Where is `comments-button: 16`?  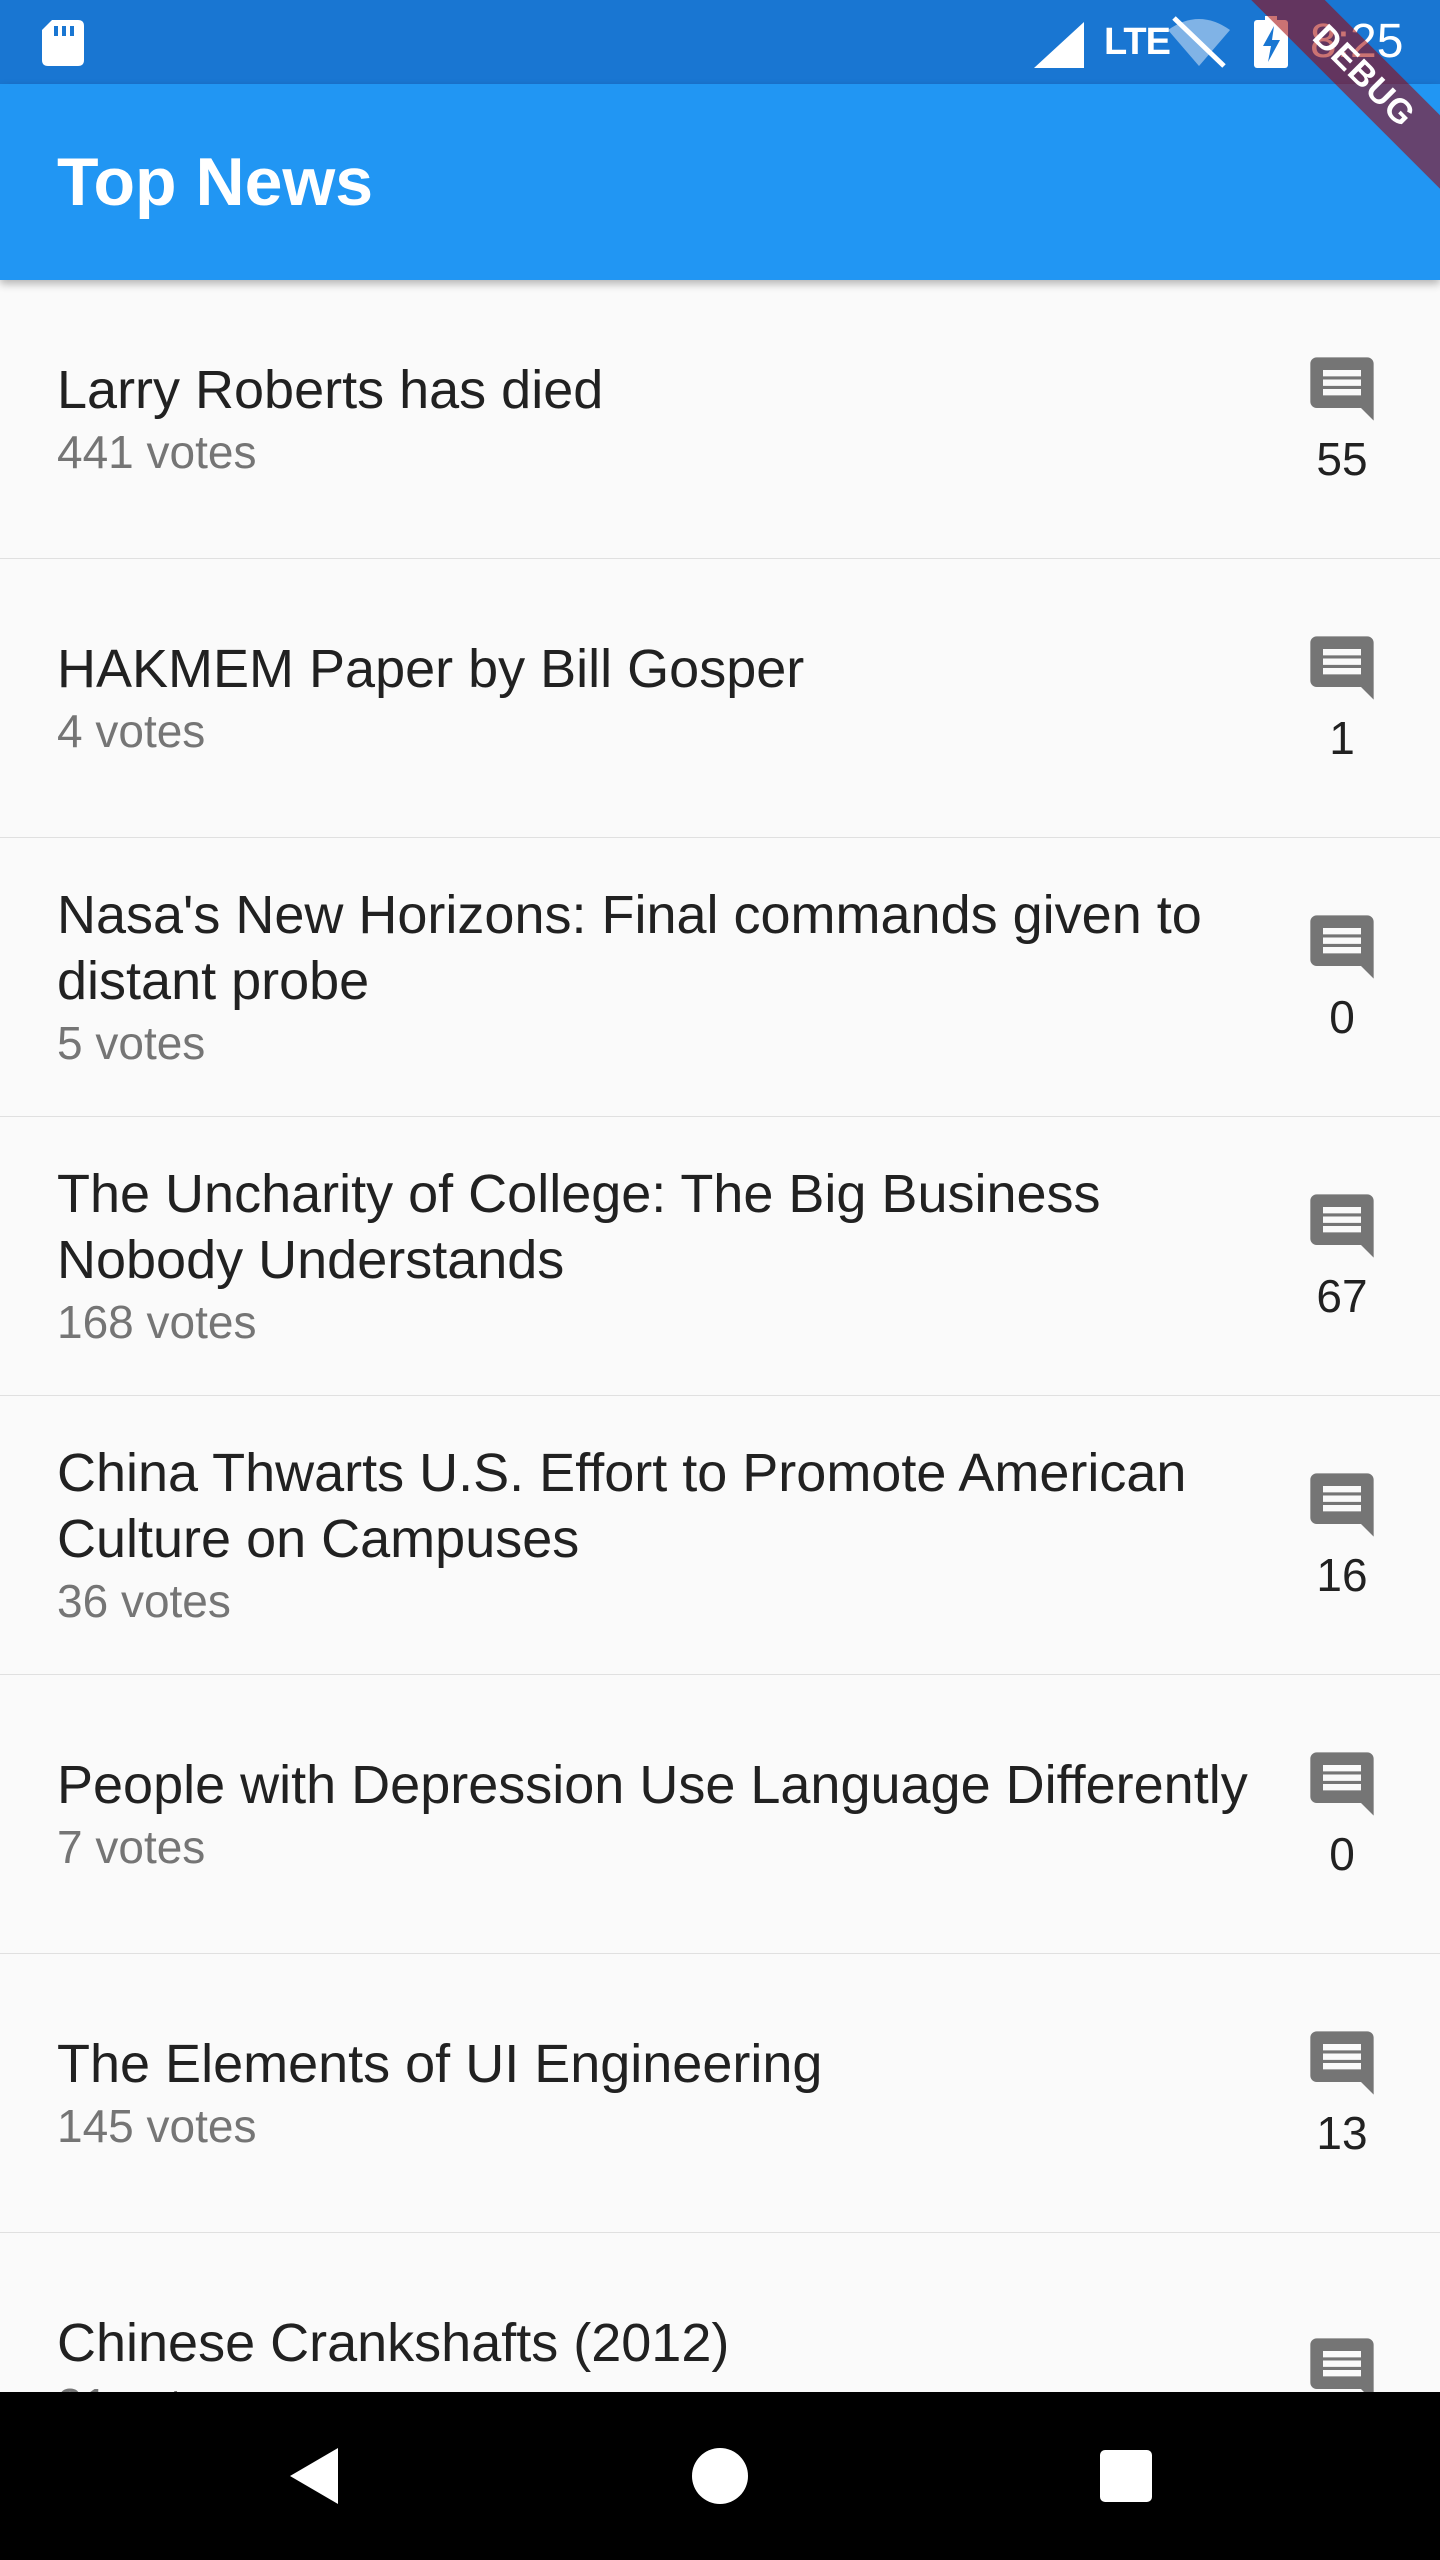 comments-button: 16 is located at coordinates (1342, 1535).